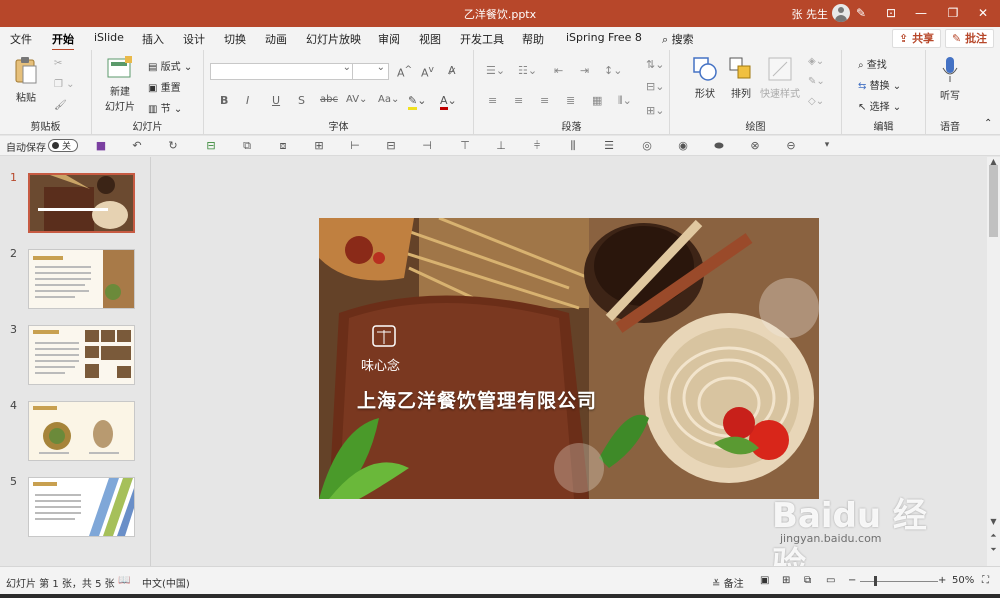 The image size is (1000, 598). Describe the element at coordinates (993, 521) in the screenshot. I see `scroll-down-icon: ▼` at that location.